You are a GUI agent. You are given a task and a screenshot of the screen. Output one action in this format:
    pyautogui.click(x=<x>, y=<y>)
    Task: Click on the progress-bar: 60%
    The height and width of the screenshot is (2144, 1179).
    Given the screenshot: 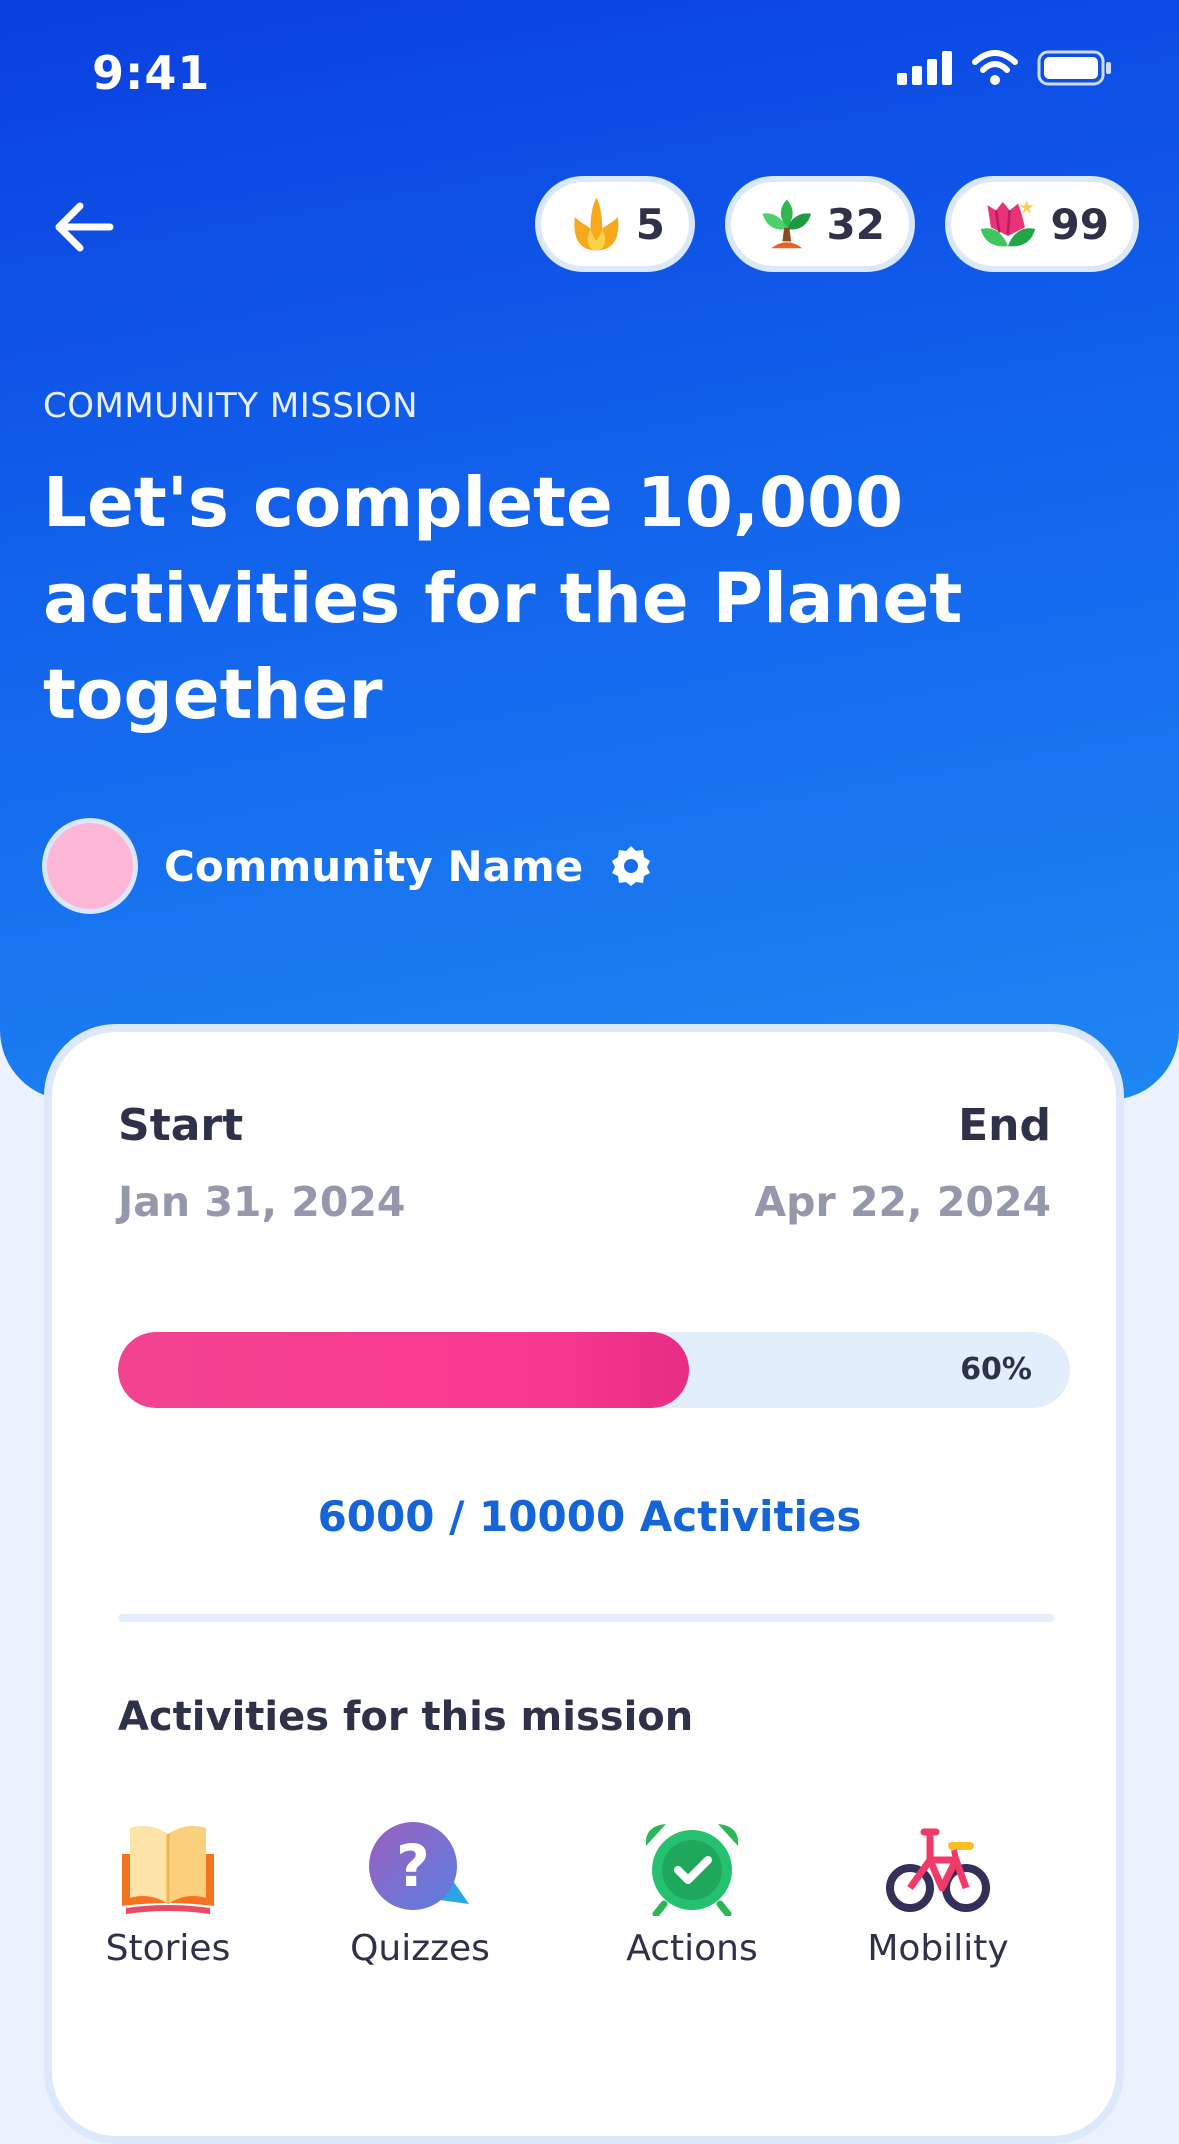 What is the action you would take?
    pyautogui.click(x=594, y=1370)
    